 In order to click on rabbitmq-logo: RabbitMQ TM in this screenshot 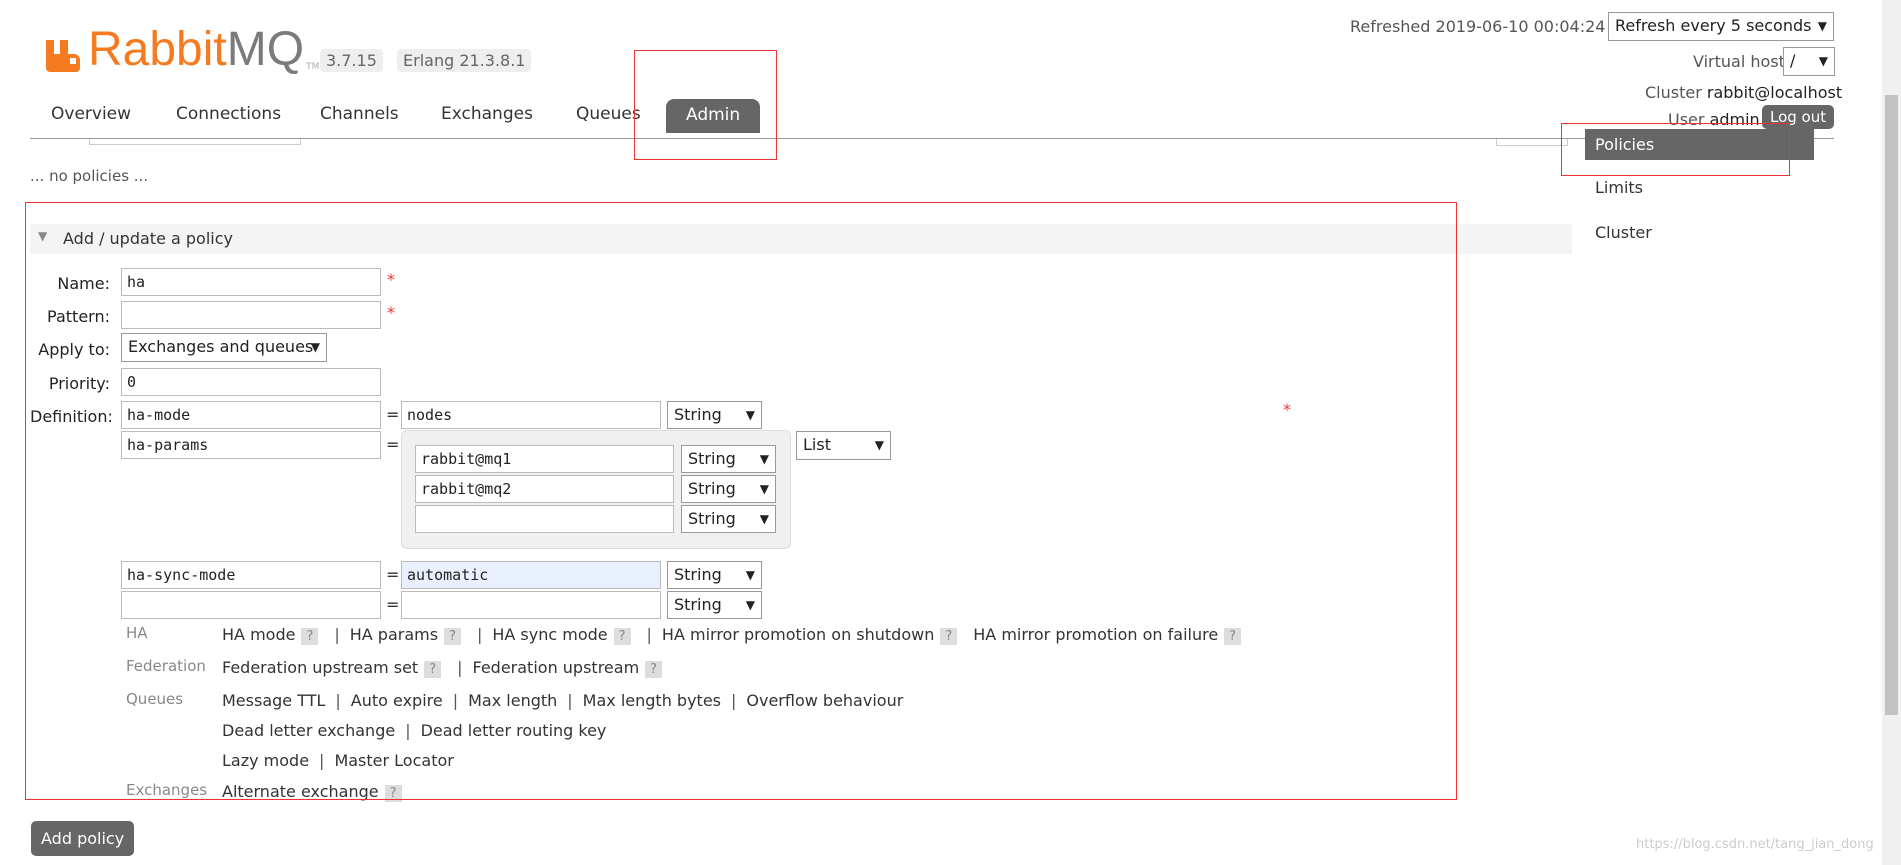, I will do `click(182, 48)`.